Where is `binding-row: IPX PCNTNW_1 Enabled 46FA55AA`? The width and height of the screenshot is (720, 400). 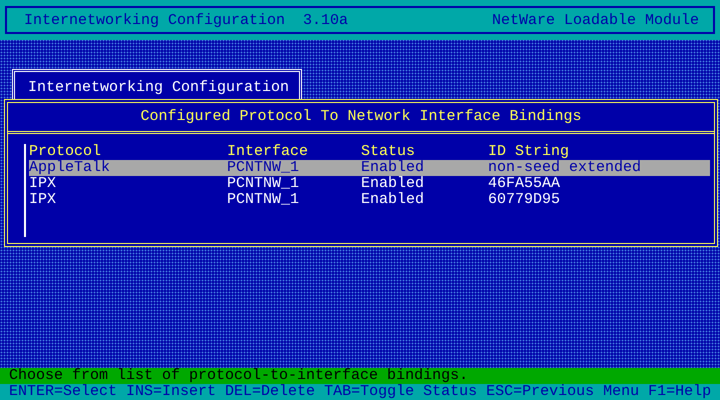
binding-row: IPX PCNTNW_1 Enabled 46FA55AA is located at coordinates (369, 184).